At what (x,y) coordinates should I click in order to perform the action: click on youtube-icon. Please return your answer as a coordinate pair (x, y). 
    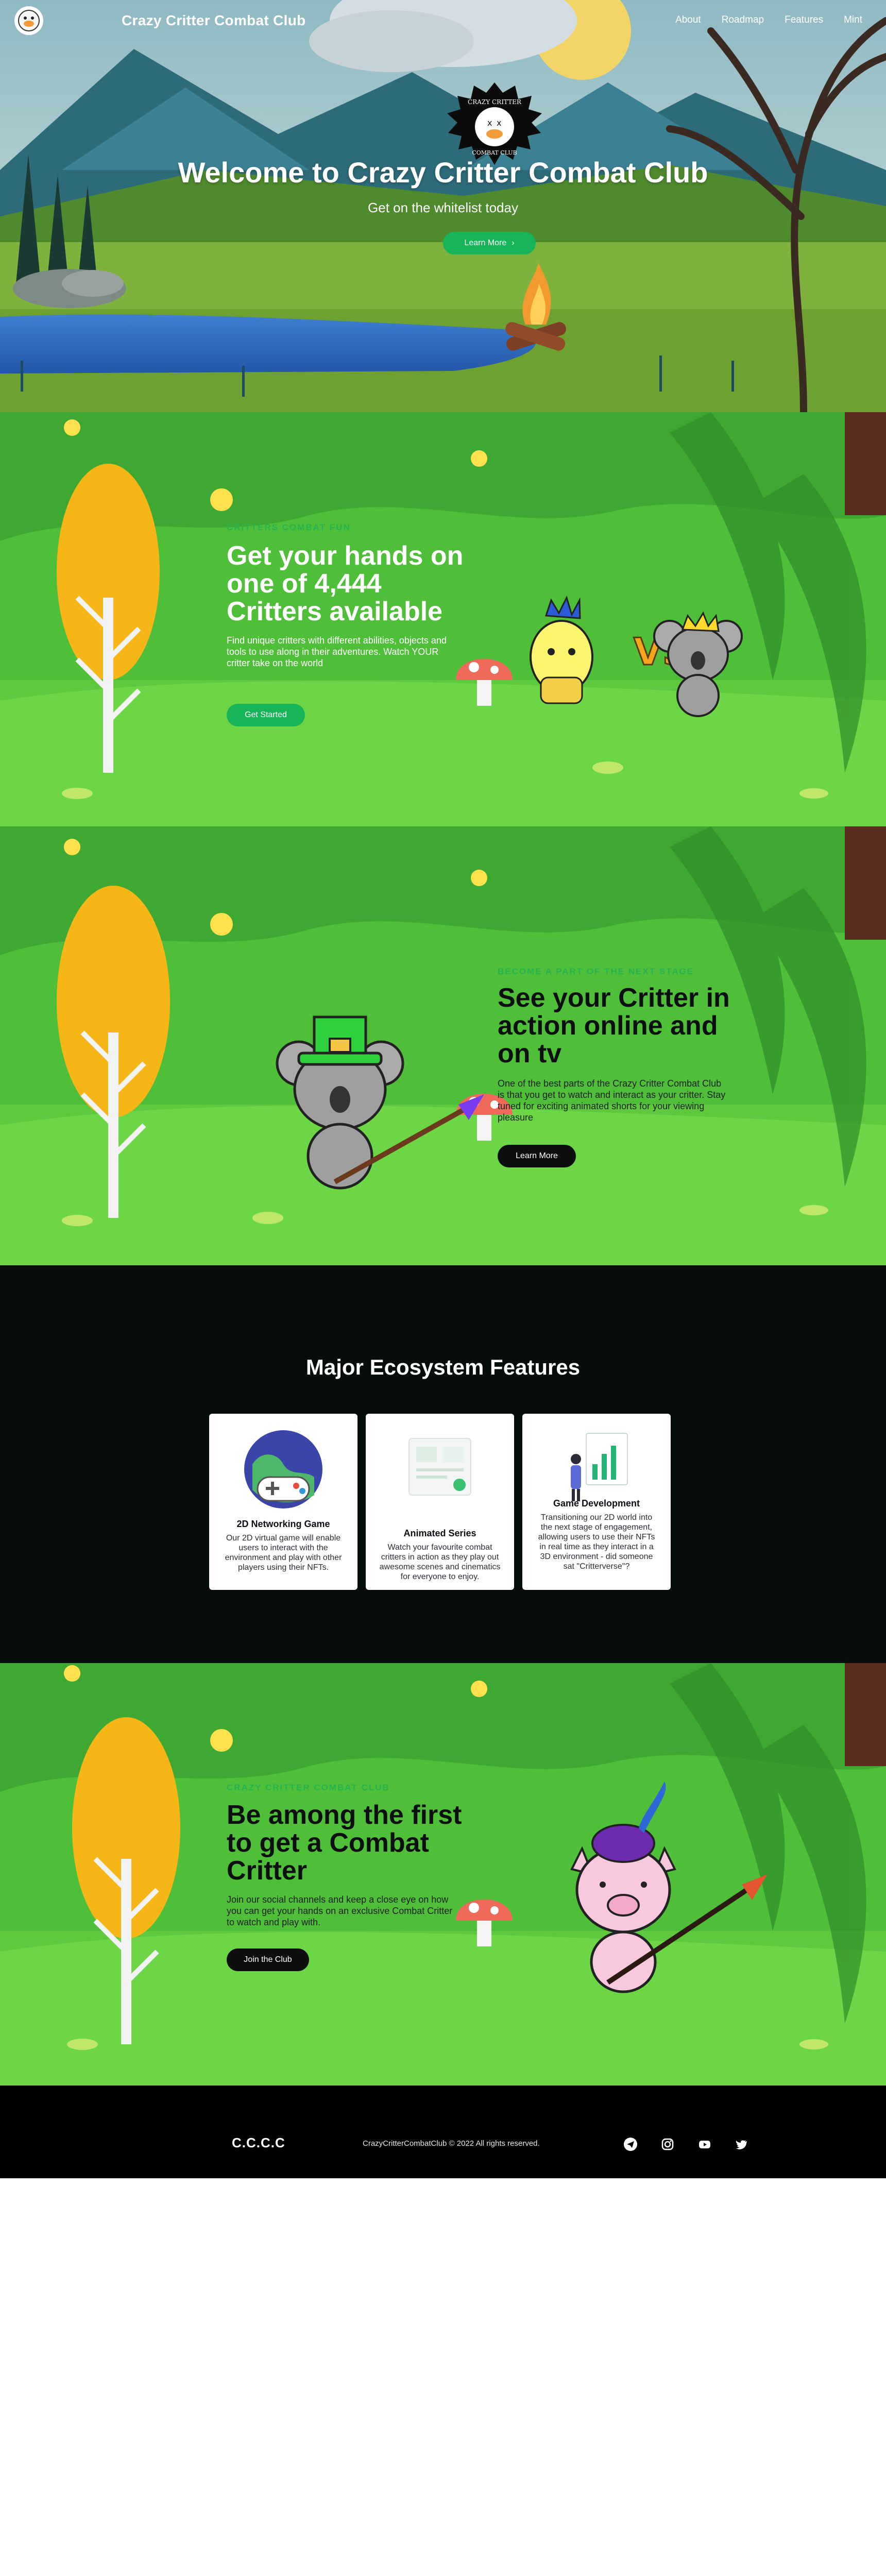
    Looking at the image, I should click on (704, 2144).